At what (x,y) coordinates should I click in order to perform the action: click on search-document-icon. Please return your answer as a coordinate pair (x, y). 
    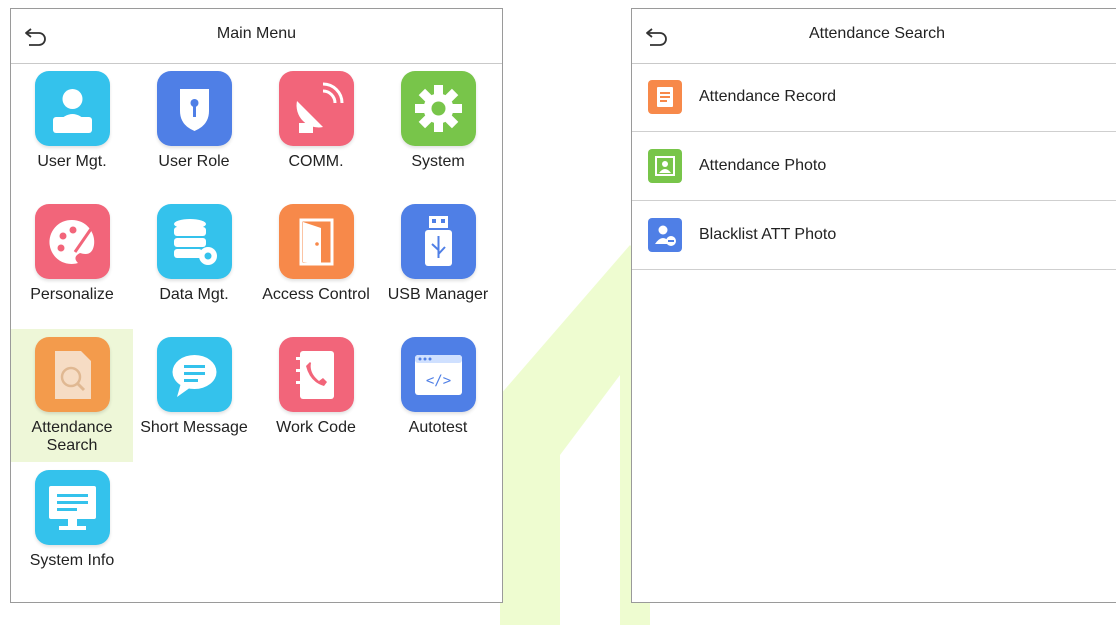
    Looking at the image, I should click on (72, 374).